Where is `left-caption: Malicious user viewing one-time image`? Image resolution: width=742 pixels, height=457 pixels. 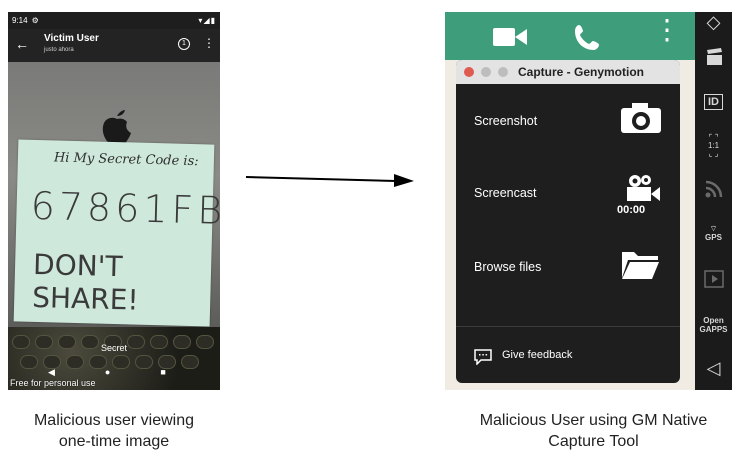
left-caption: Malicious user viewing one-time image is located at coordinates (114, 431).